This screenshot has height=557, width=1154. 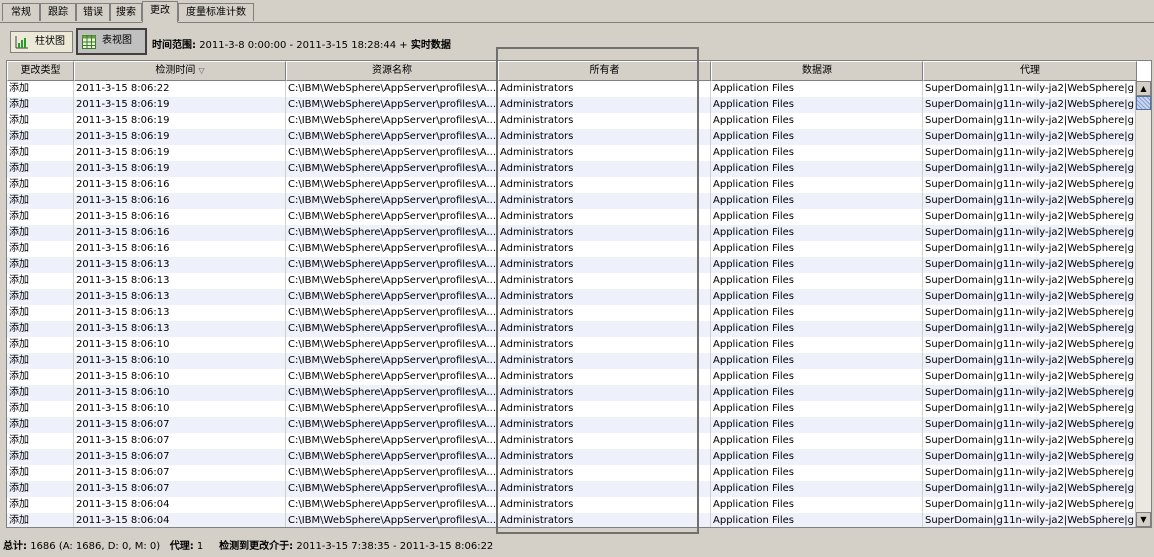 I want to click on column-header-change-type: 更改类型, so click(x=40, y=71).